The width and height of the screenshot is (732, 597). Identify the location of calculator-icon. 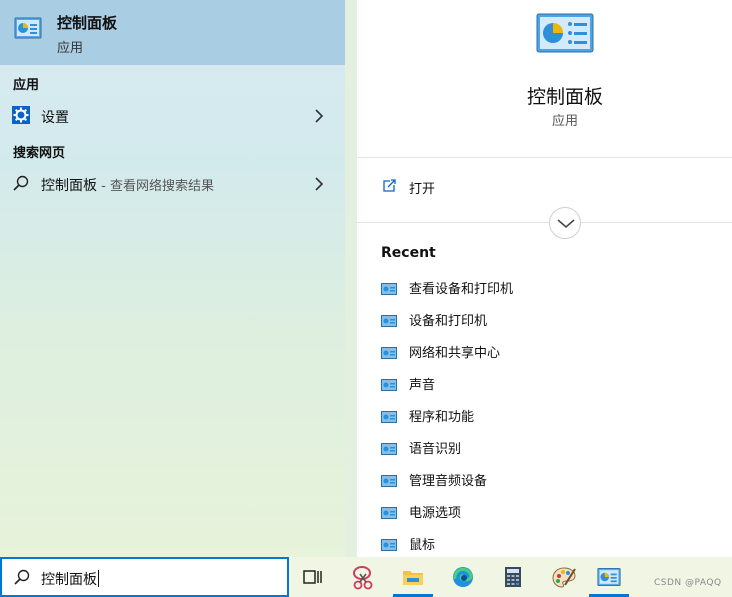
(513, 577).